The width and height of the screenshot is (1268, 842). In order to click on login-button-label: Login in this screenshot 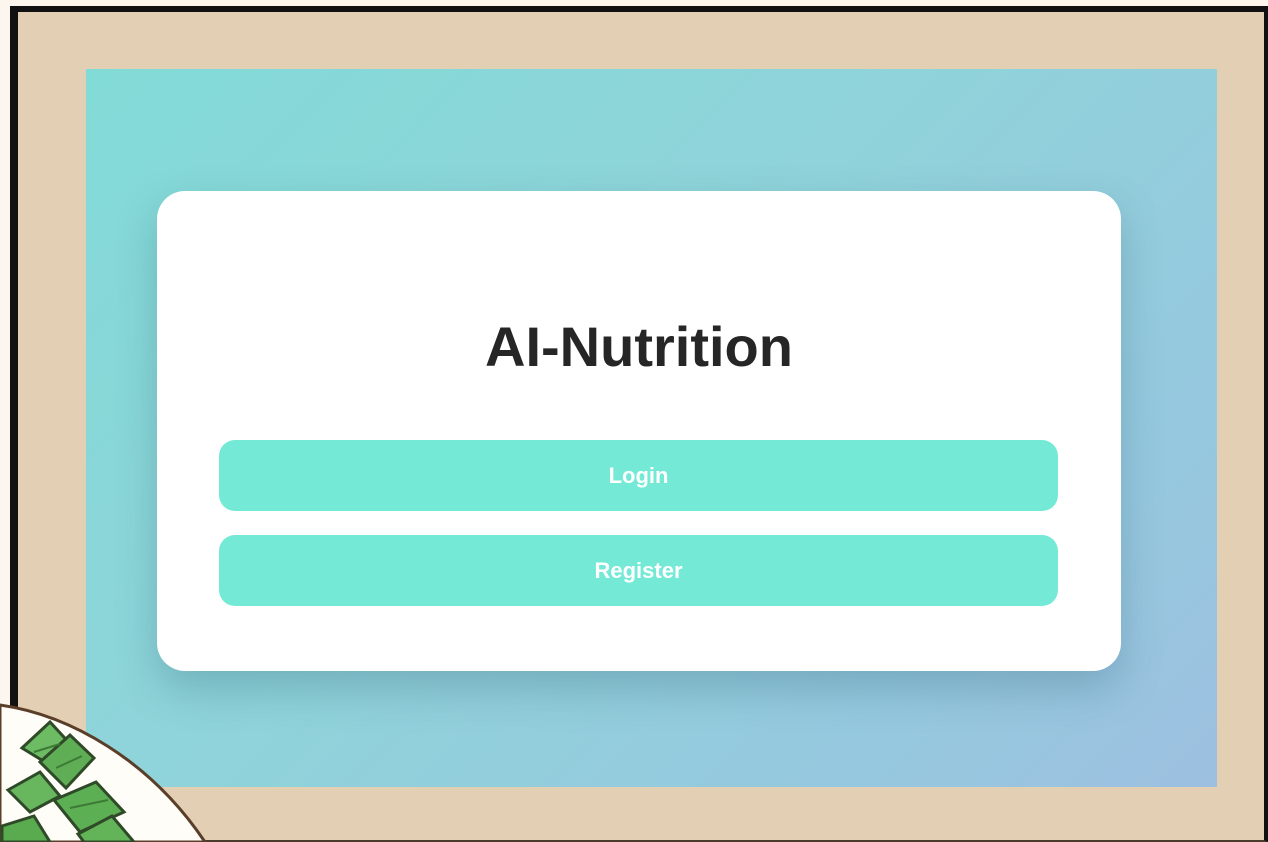, I will do `click(638, 475)`.